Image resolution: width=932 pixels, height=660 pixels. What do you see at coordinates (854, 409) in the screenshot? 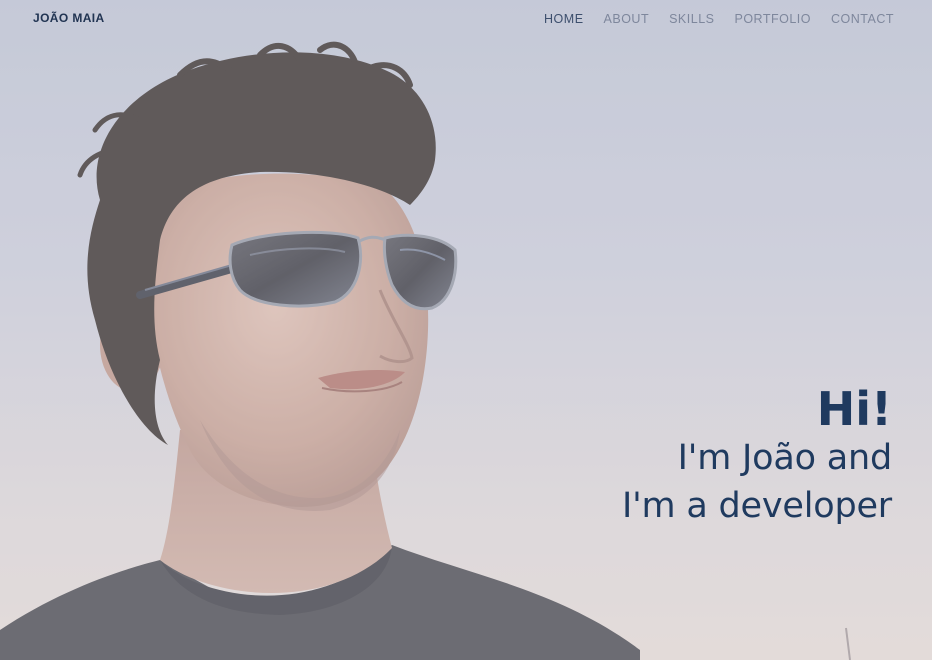
I see `hero-greeting: Hi!` at bounding box center [854, 409].